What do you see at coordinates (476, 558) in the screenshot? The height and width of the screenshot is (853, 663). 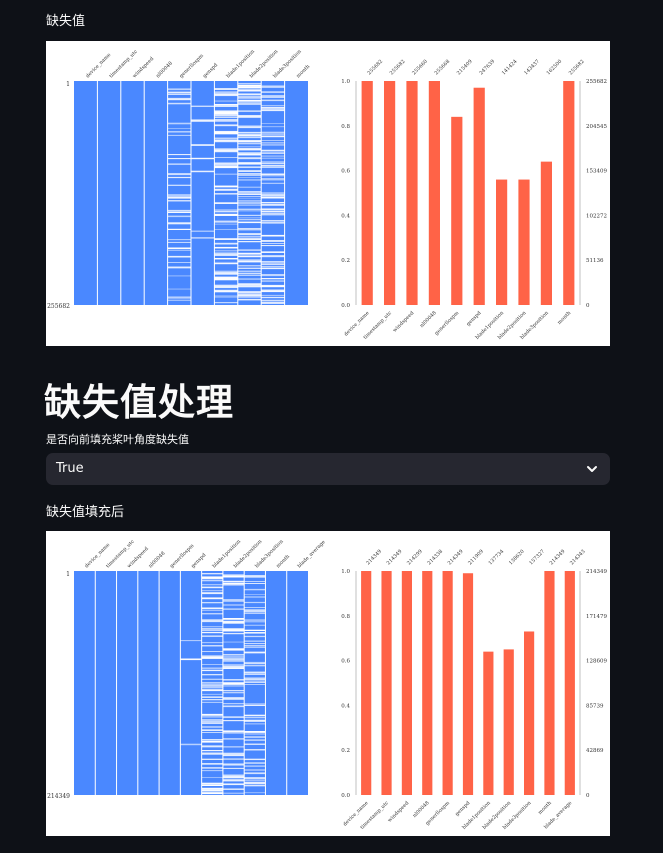 I see `bar-top-label: 211909` at bounding box center [476, 558].